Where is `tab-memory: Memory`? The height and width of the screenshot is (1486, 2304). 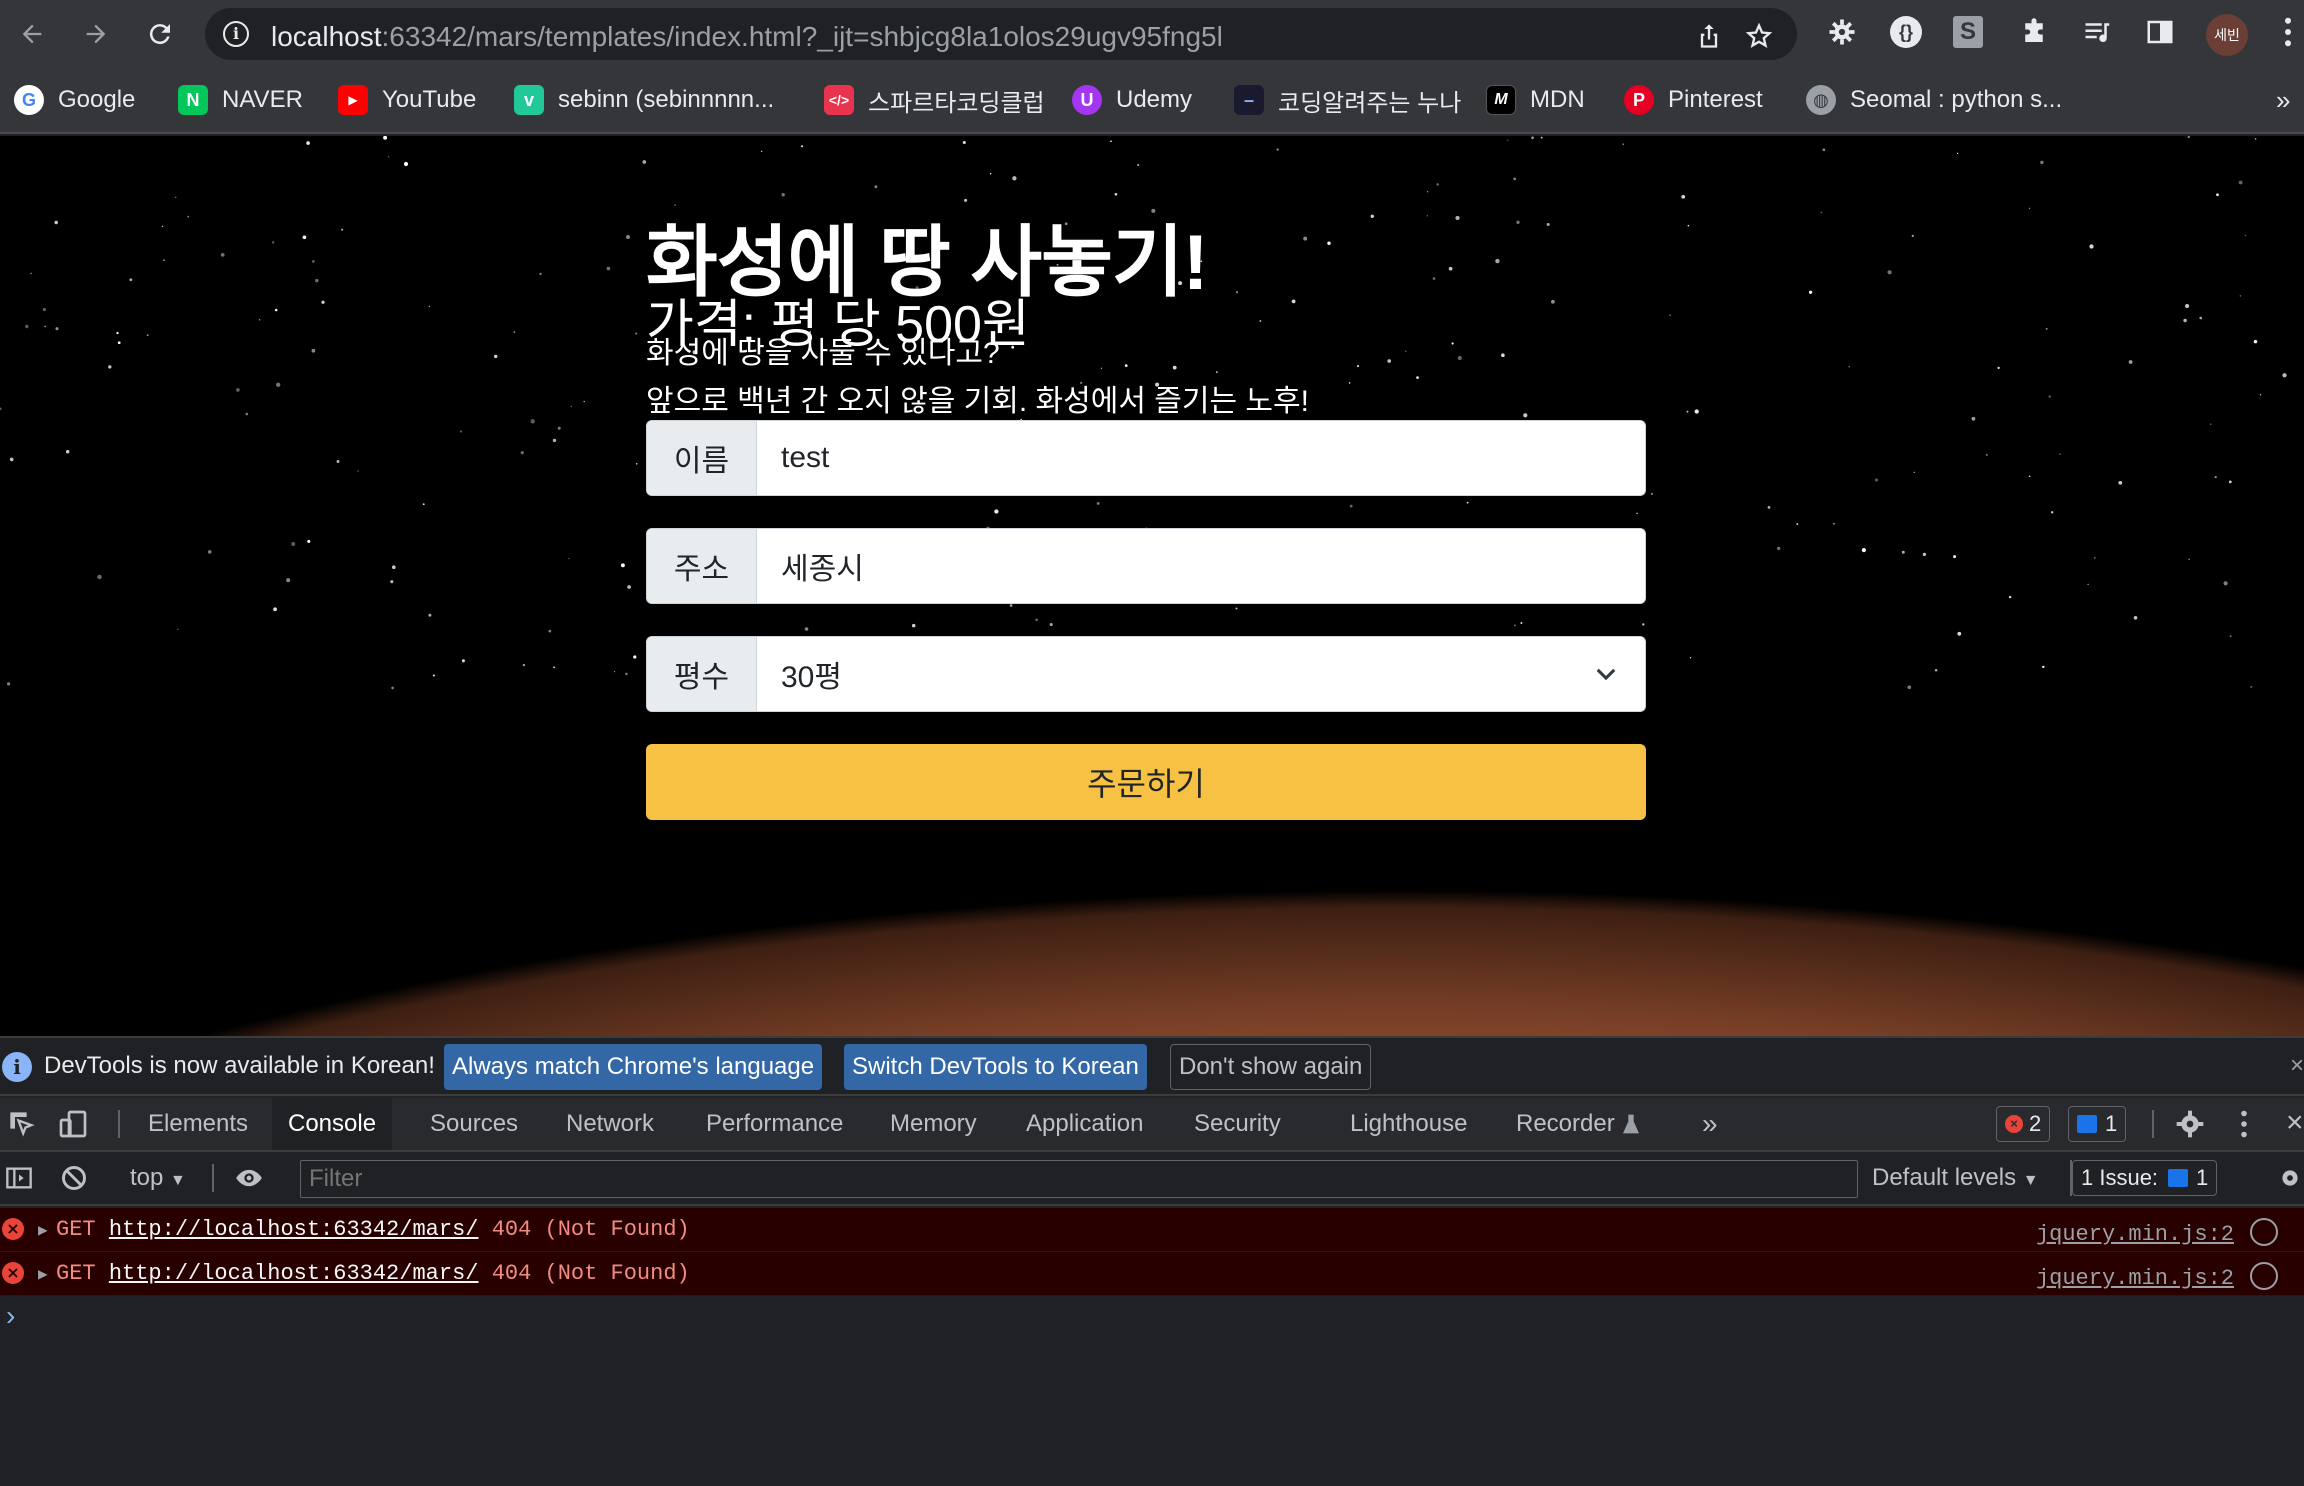
tab-memory: Memory is located at coordinates (933, 1124).